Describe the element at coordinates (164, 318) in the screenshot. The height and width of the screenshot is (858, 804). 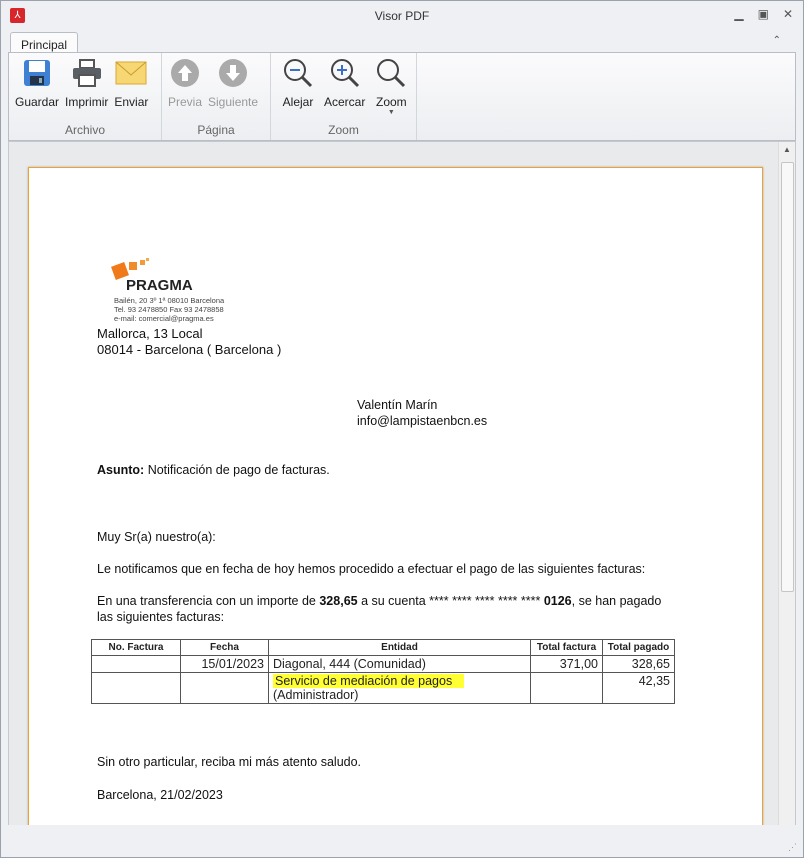
I see `logo-line: e-mail: comercial@pragma.es` at that location.